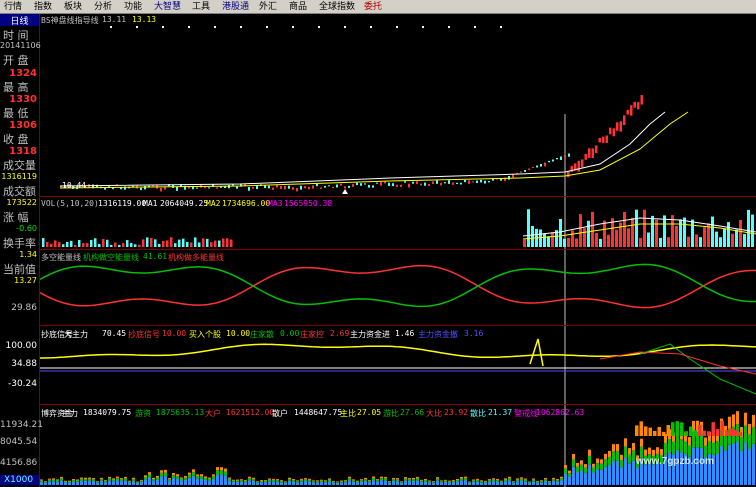 The height and width of the screenshot is (487, 756). Describe the element at coordinates (180, 412) in the screenshot. I see `game-hot-value: 1875635.13` at that location.